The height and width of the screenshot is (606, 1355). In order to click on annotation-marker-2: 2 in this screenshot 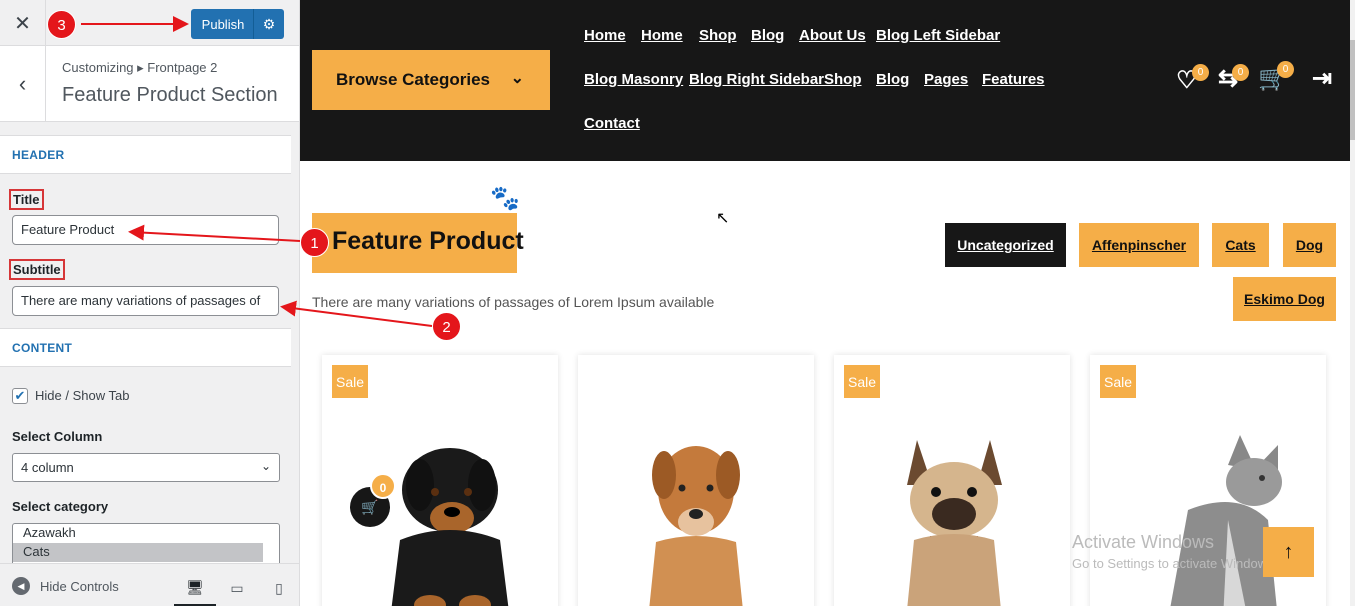, I will do `click(446, 326)`.